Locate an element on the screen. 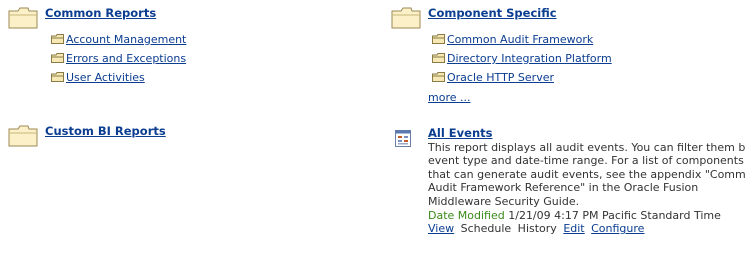 Image resolution: width=746 pixels, height=254 pixels. report-actions: View Schedule History Edit Configure is located at coordinates (587, 229).